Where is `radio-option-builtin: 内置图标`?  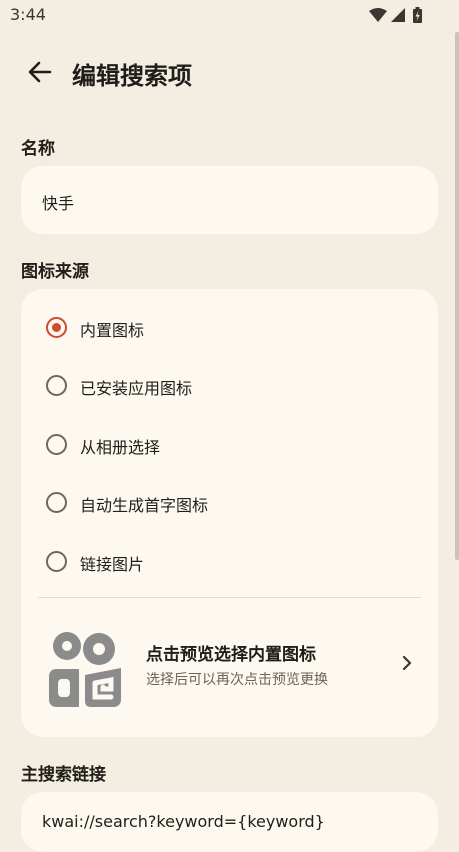 radio-option-builtin: 内置图标 is located at coordinates (229, 329).